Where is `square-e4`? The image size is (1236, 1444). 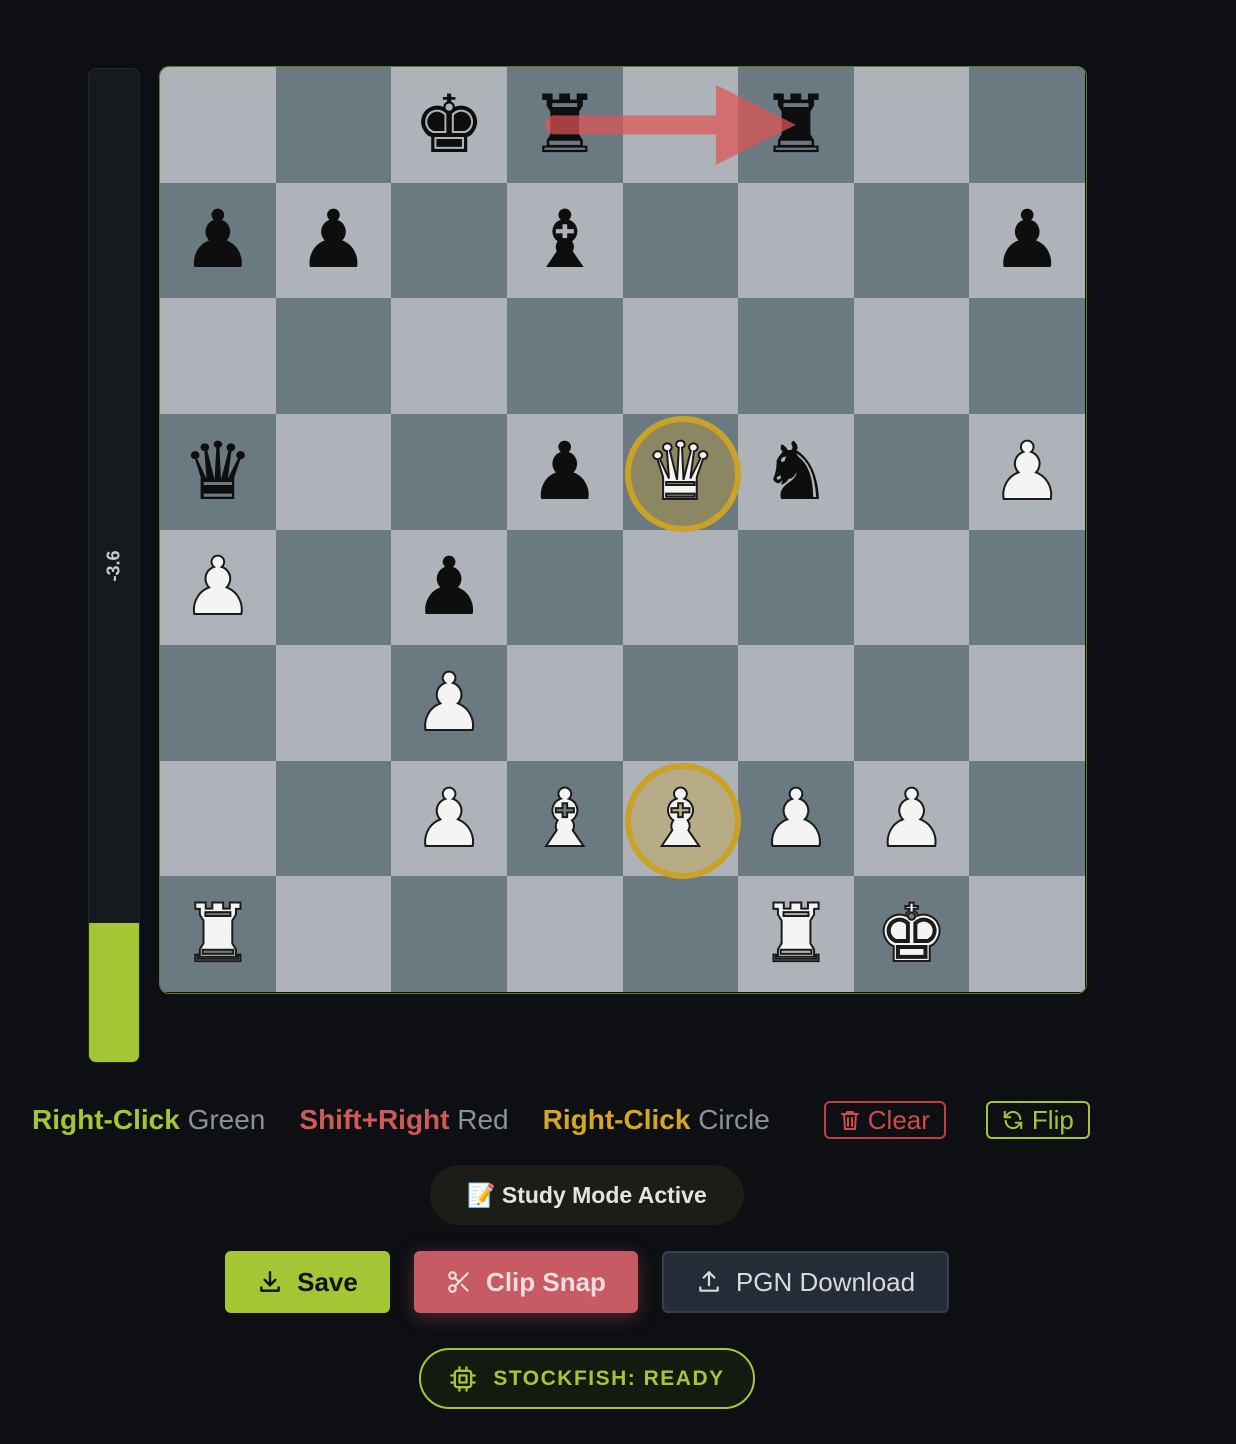 square-e4 is located at coordinates (680, 587).